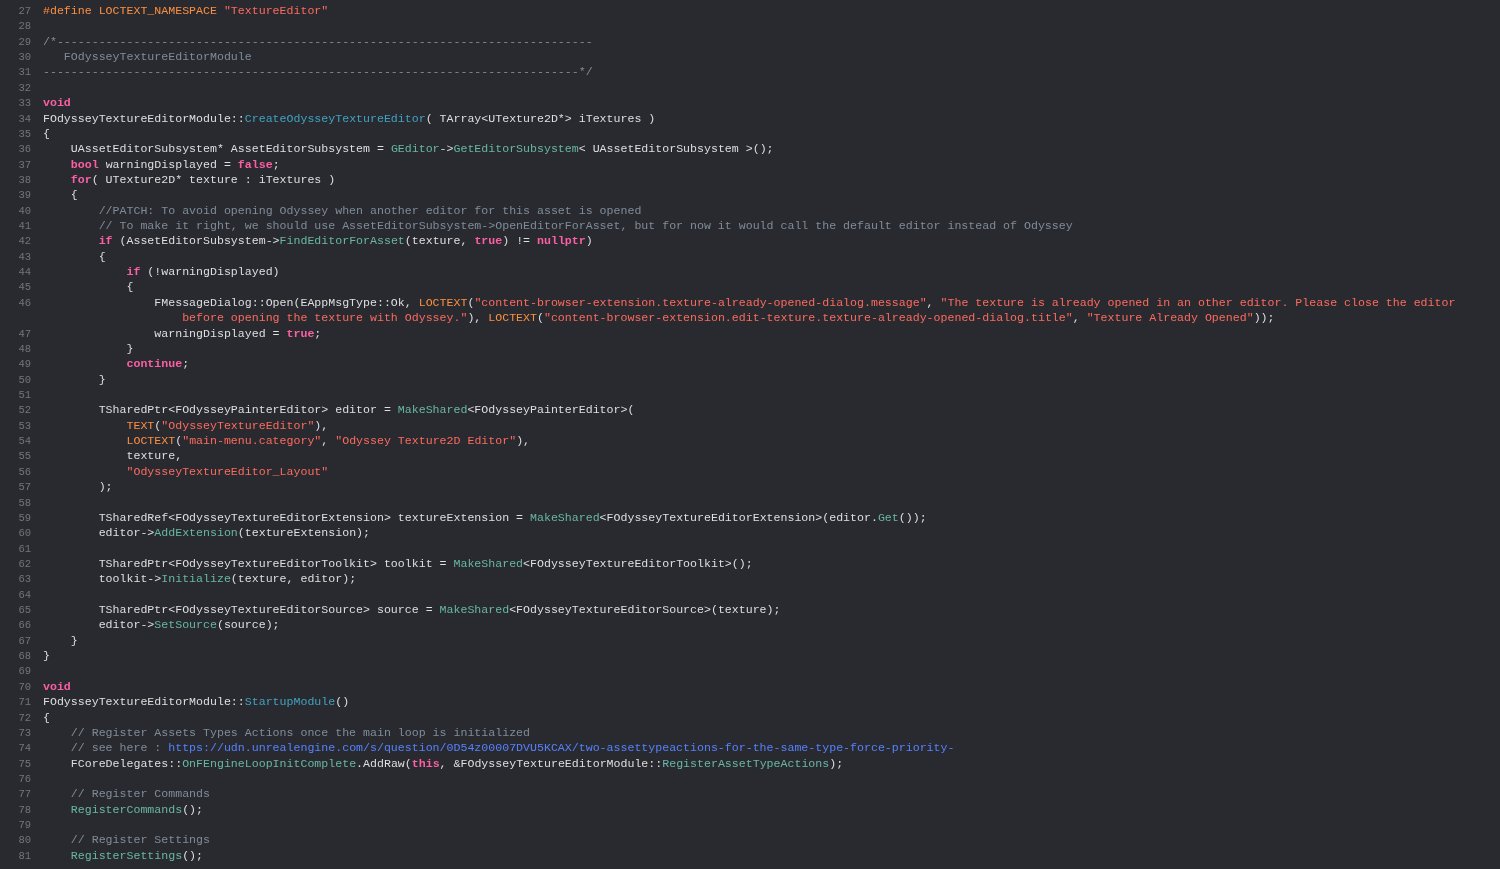  What do you see at coordinates (24, 195) in the screenshot?
I see `line-number: 39` at bounding box center [24, 195].